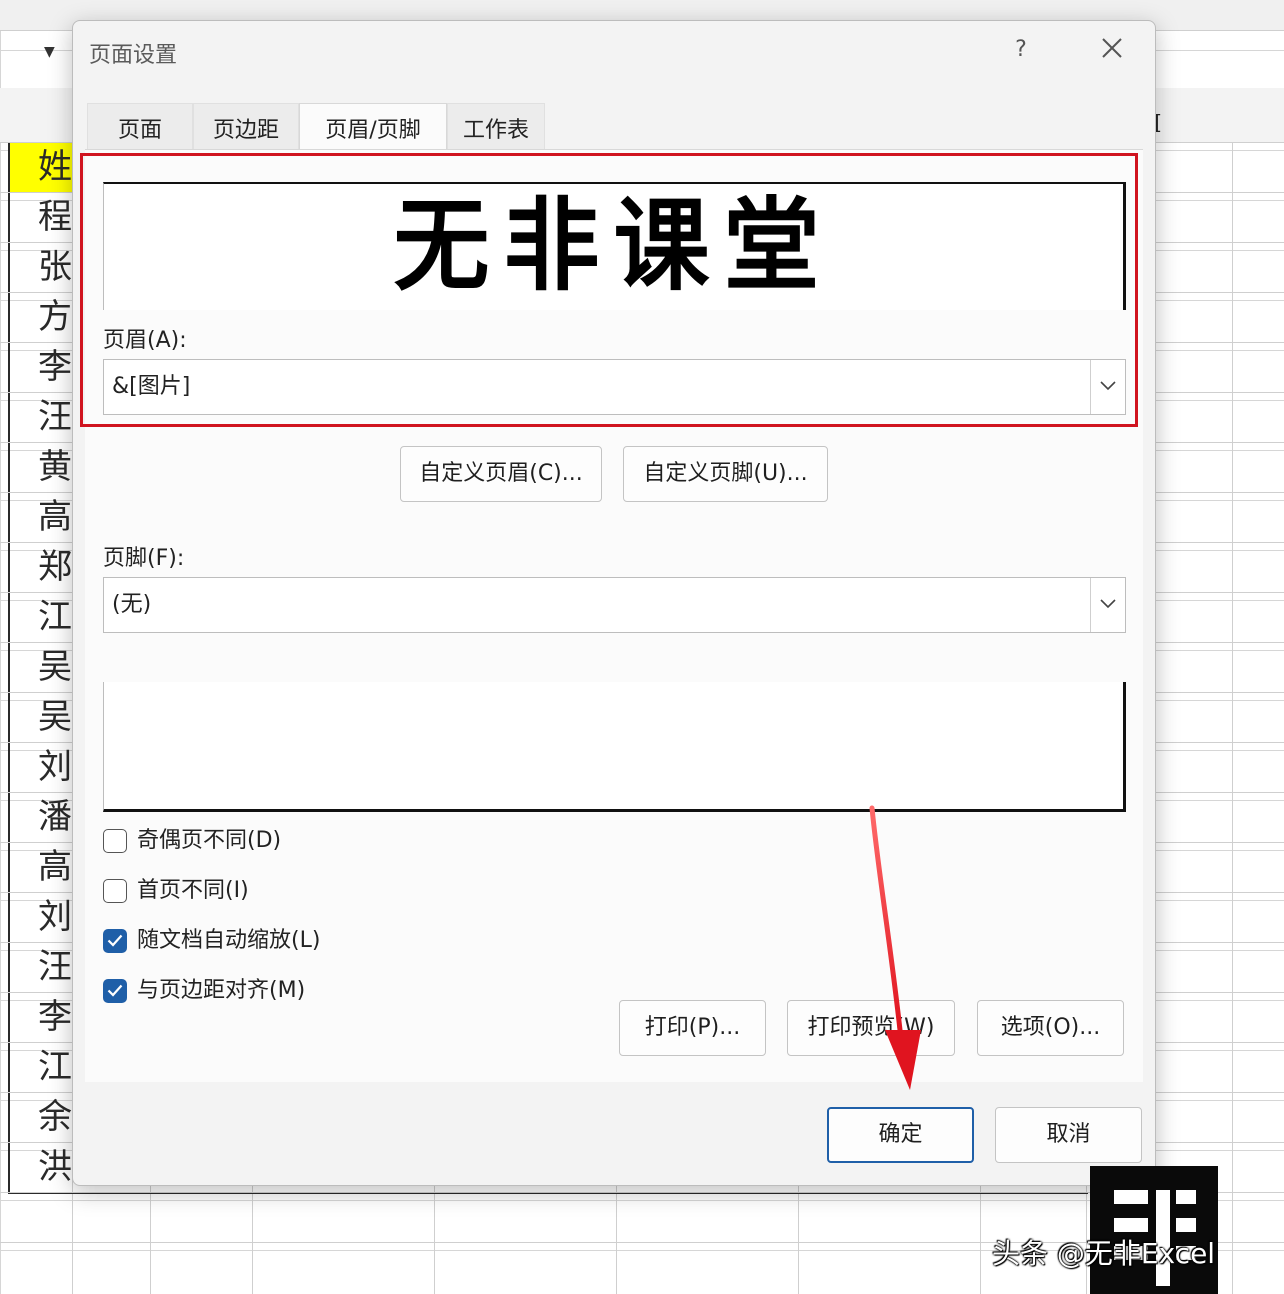 The image size is (1284, 1294). I want to click on name-cell: 程, so click(41, 217).